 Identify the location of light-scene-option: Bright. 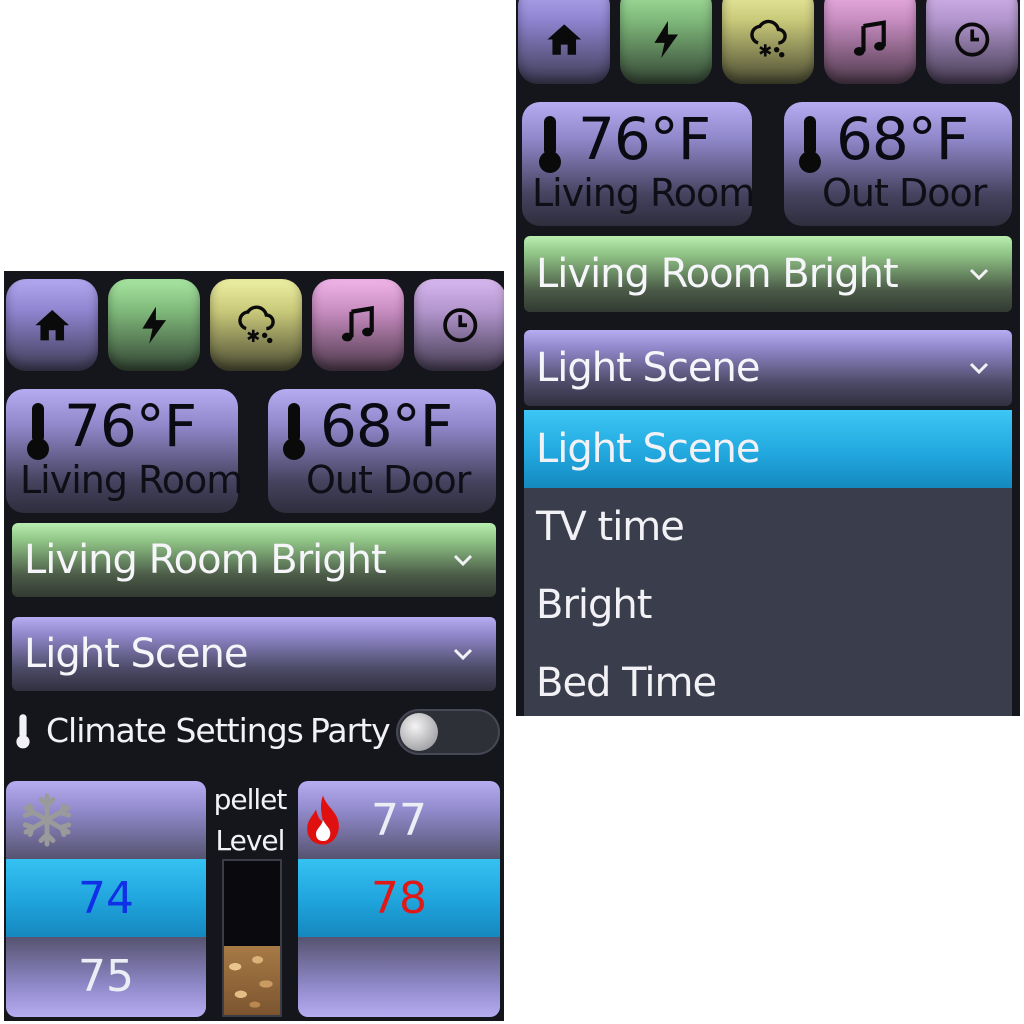
(768, 605).